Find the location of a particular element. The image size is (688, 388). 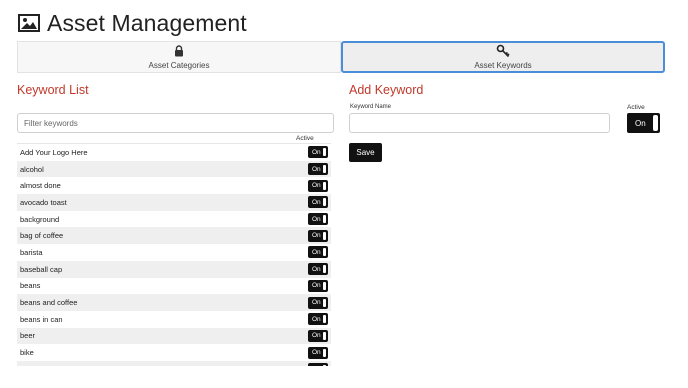

filter-keywords-input is located at coordinates (175, 123).